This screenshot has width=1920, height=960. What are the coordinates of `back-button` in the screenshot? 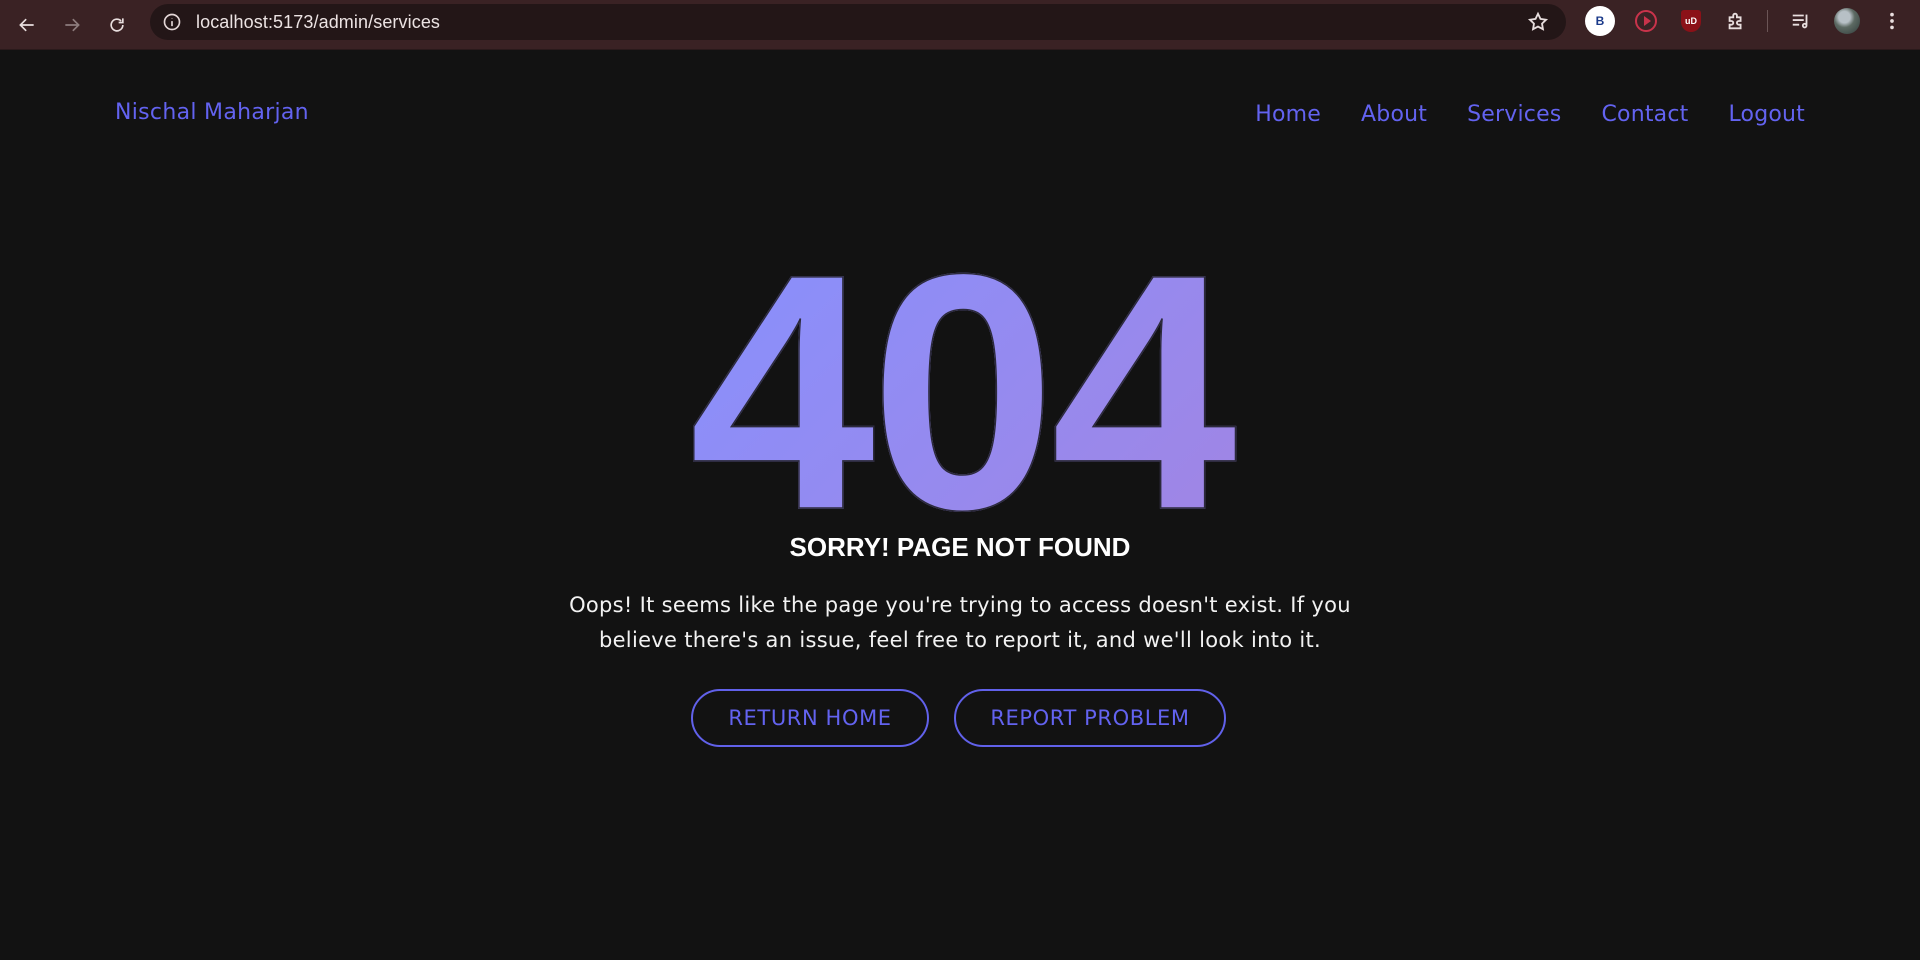 It's located at (27, 25).